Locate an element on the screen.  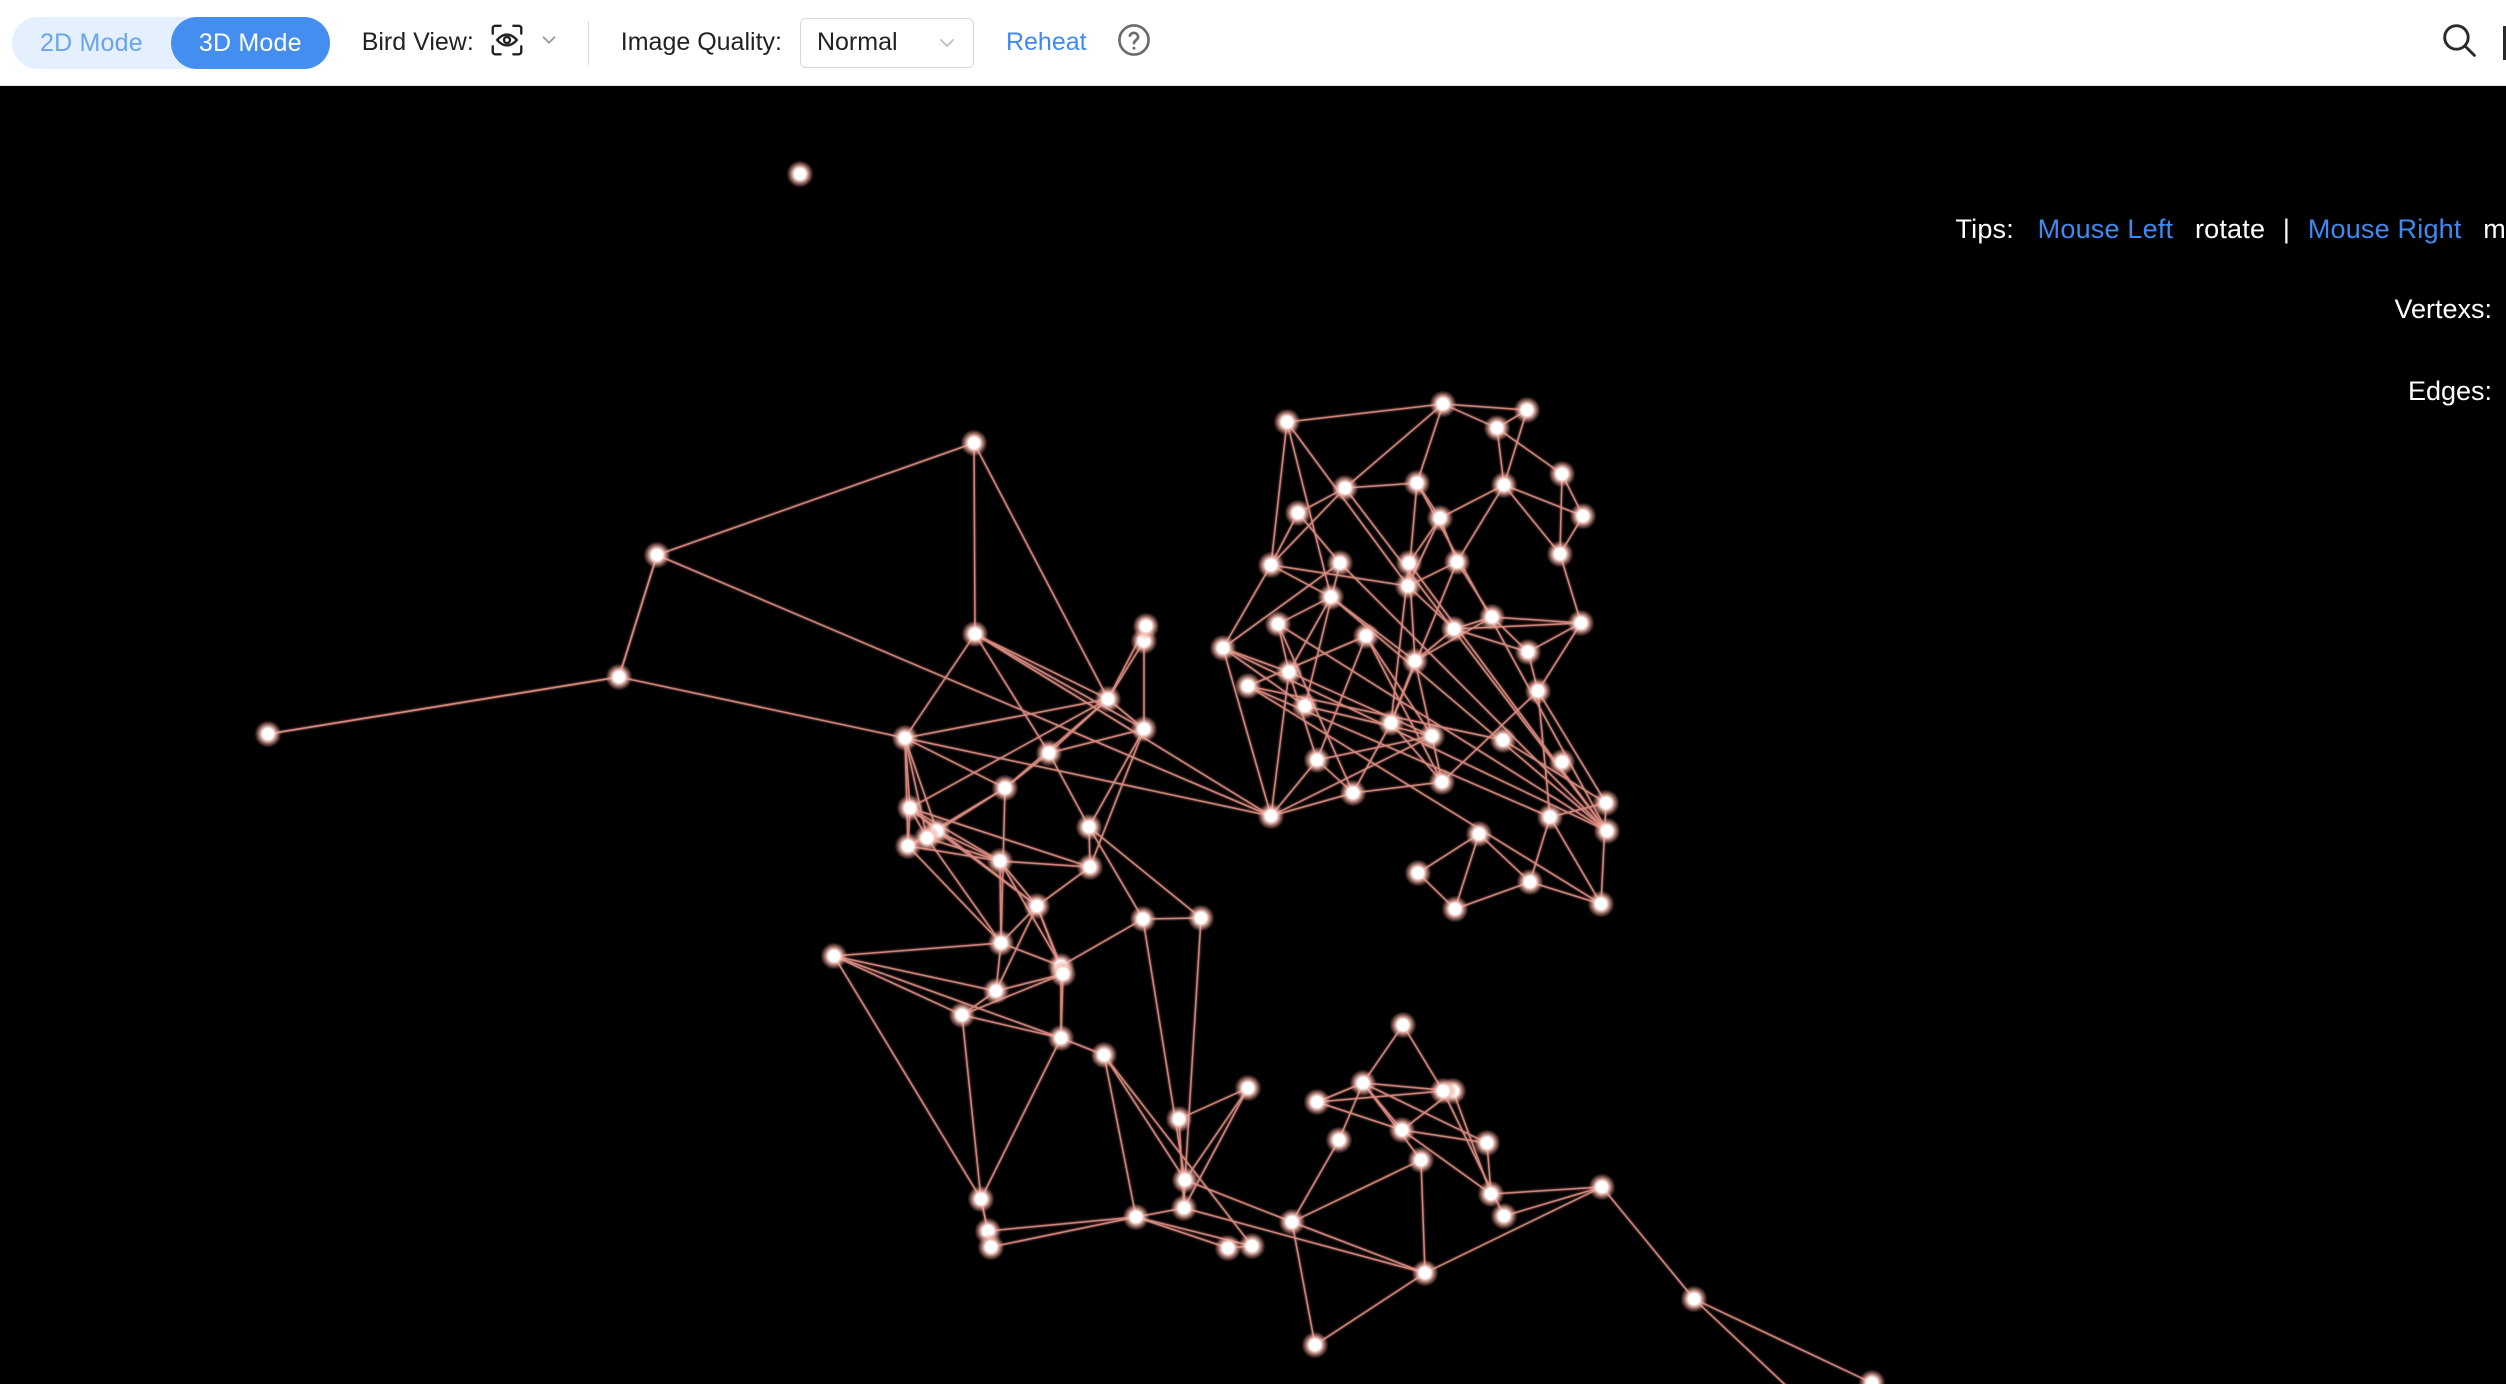
image-quality-select: Normal is located at coordinates (886, 42).